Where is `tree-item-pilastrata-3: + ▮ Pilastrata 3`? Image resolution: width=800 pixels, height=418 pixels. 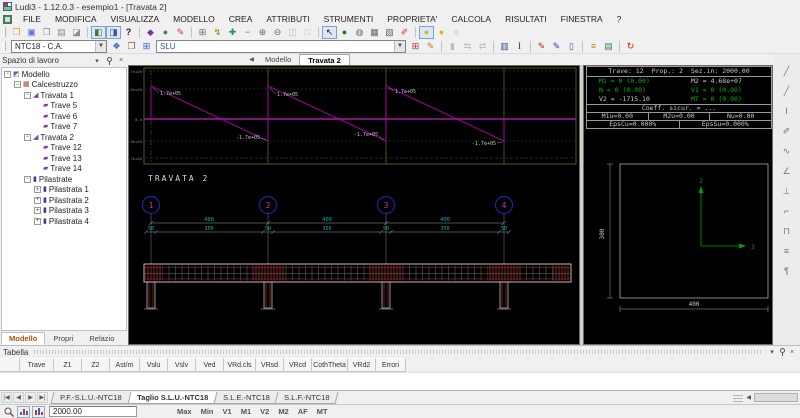
tree-item-pilastrata-3: + ▮ Pilastrata 3 is located at coordinates (64, 211).